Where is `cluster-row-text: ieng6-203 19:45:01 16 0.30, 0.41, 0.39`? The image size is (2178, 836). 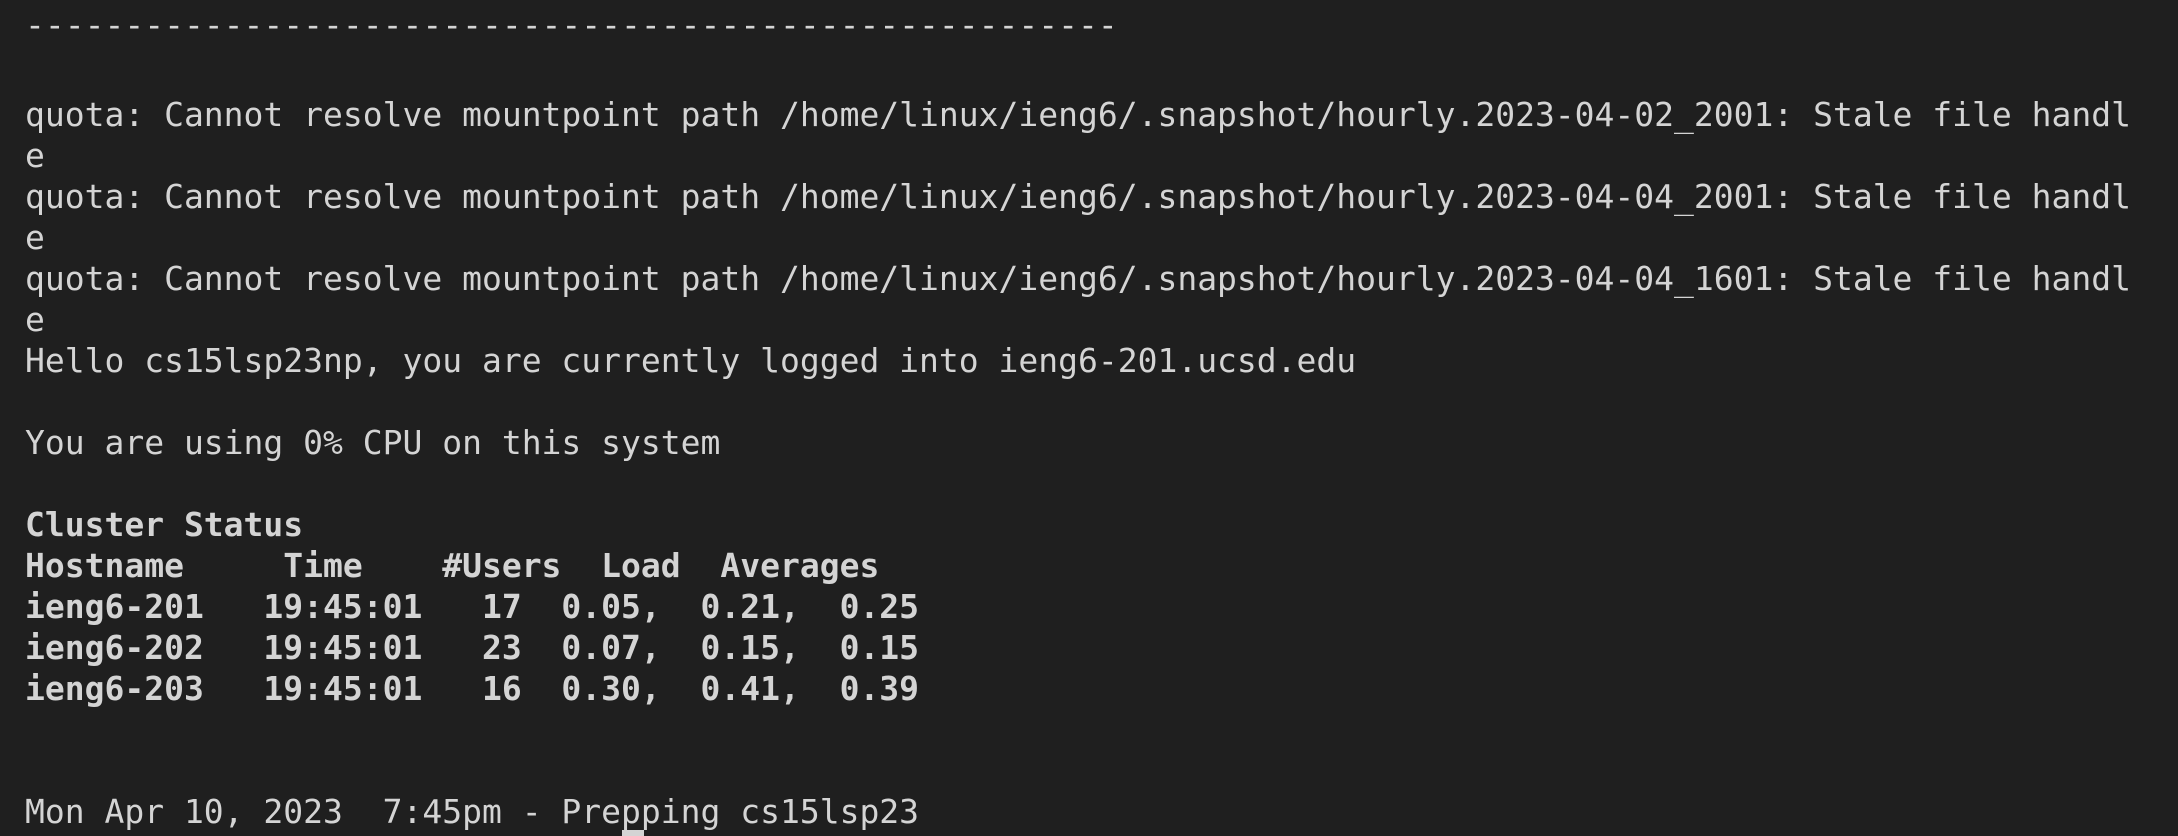 cluster-row-text: ieng6-203 19:45:01 16 0.30, 0.41, 0.39 is located at coordinates (472, 688).